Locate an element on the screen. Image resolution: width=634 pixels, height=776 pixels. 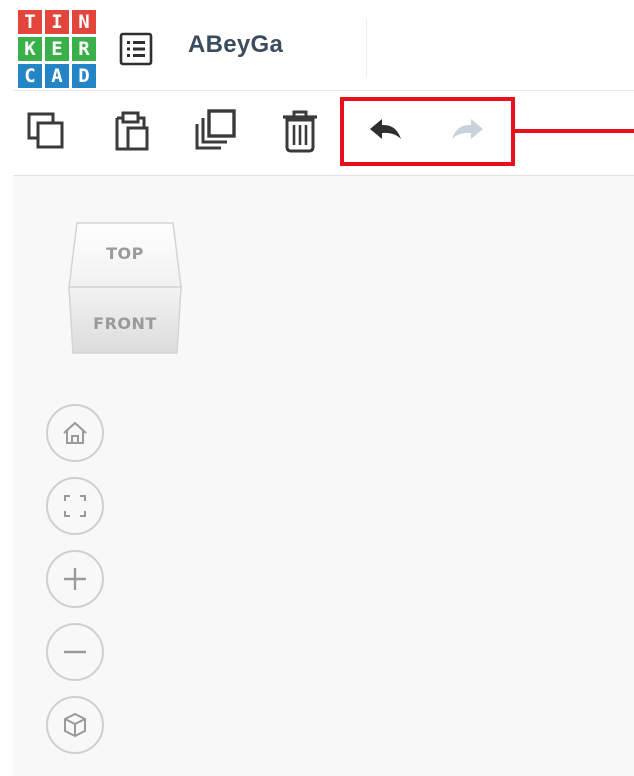
logo-letter: E is located at coordinates (57, 49).